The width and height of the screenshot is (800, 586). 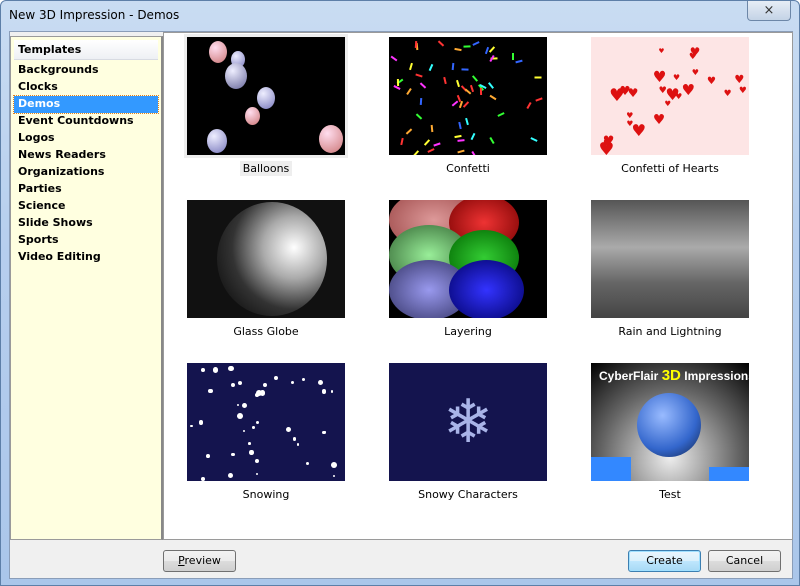 I want to click on category-item: Logos, so click(x=86, y=138).